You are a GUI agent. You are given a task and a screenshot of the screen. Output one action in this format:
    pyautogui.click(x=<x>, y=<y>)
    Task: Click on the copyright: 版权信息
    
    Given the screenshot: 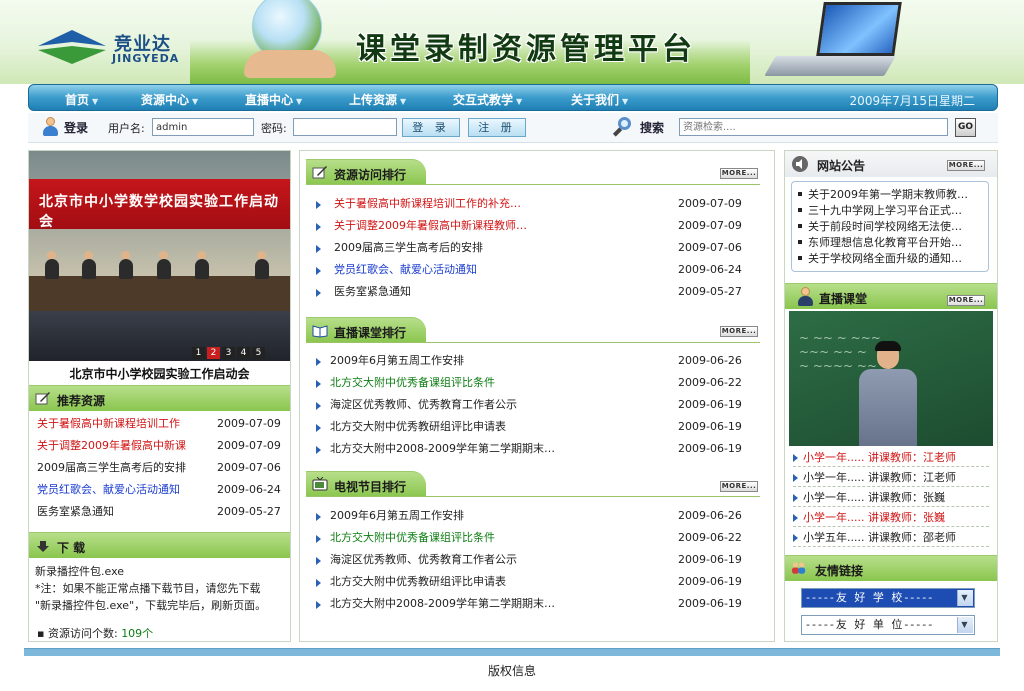 What is the action you would take?
    pyautogui.click(x=512, y=670)
    